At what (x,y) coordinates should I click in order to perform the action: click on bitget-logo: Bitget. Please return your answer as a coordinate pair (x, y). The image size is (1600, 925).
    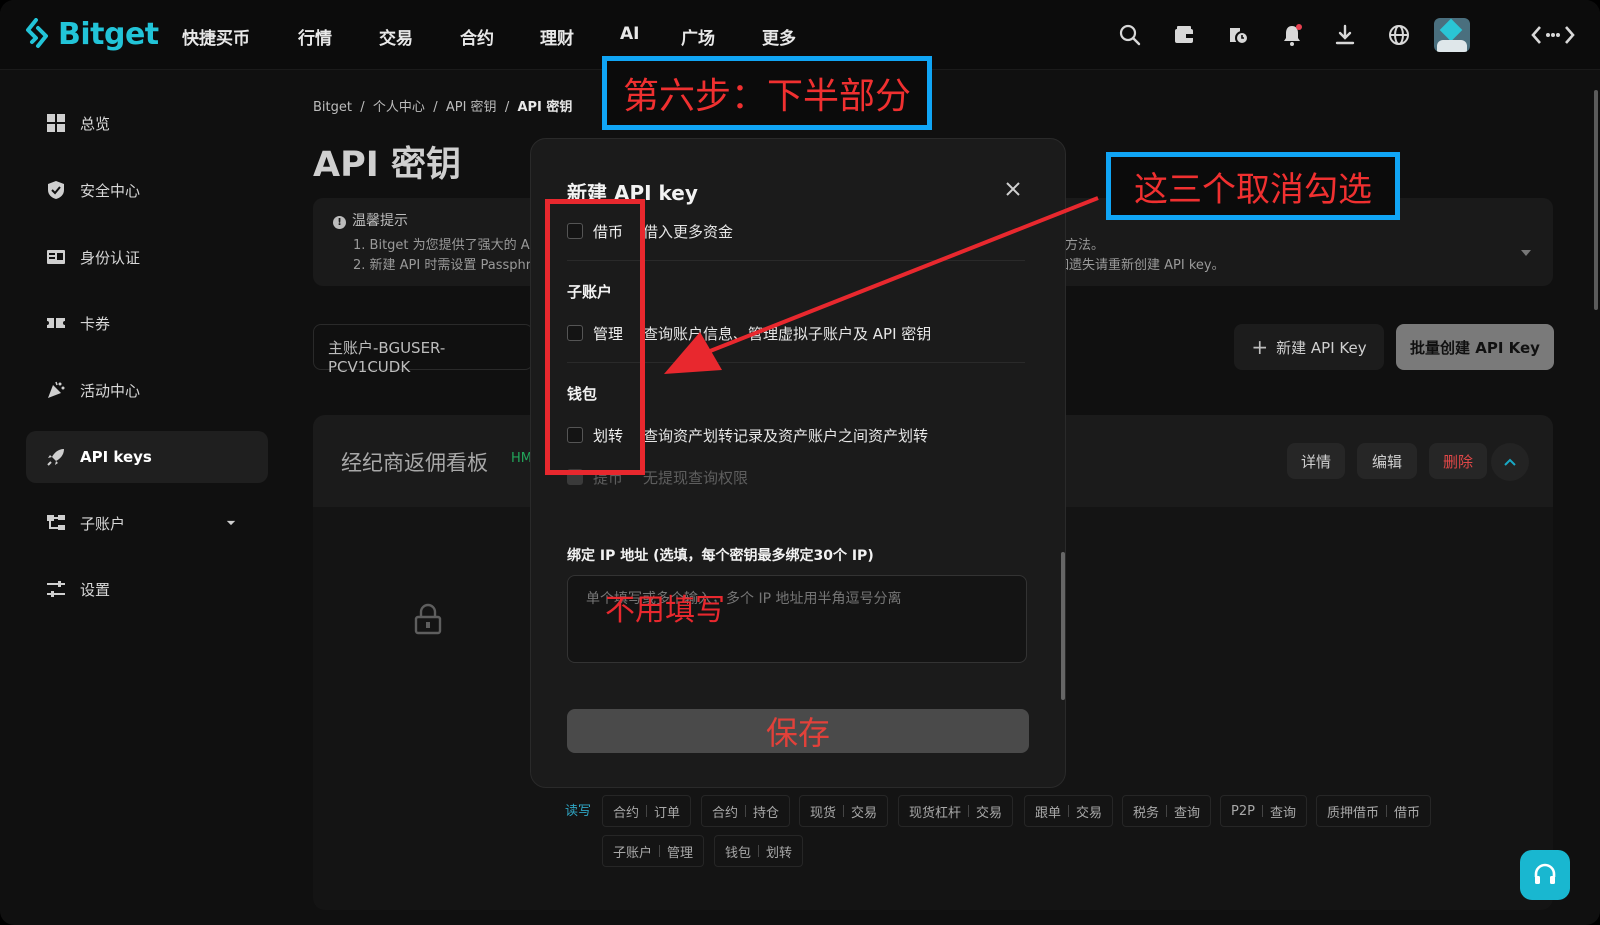
    Looking at the image, I should click on (91, 34).